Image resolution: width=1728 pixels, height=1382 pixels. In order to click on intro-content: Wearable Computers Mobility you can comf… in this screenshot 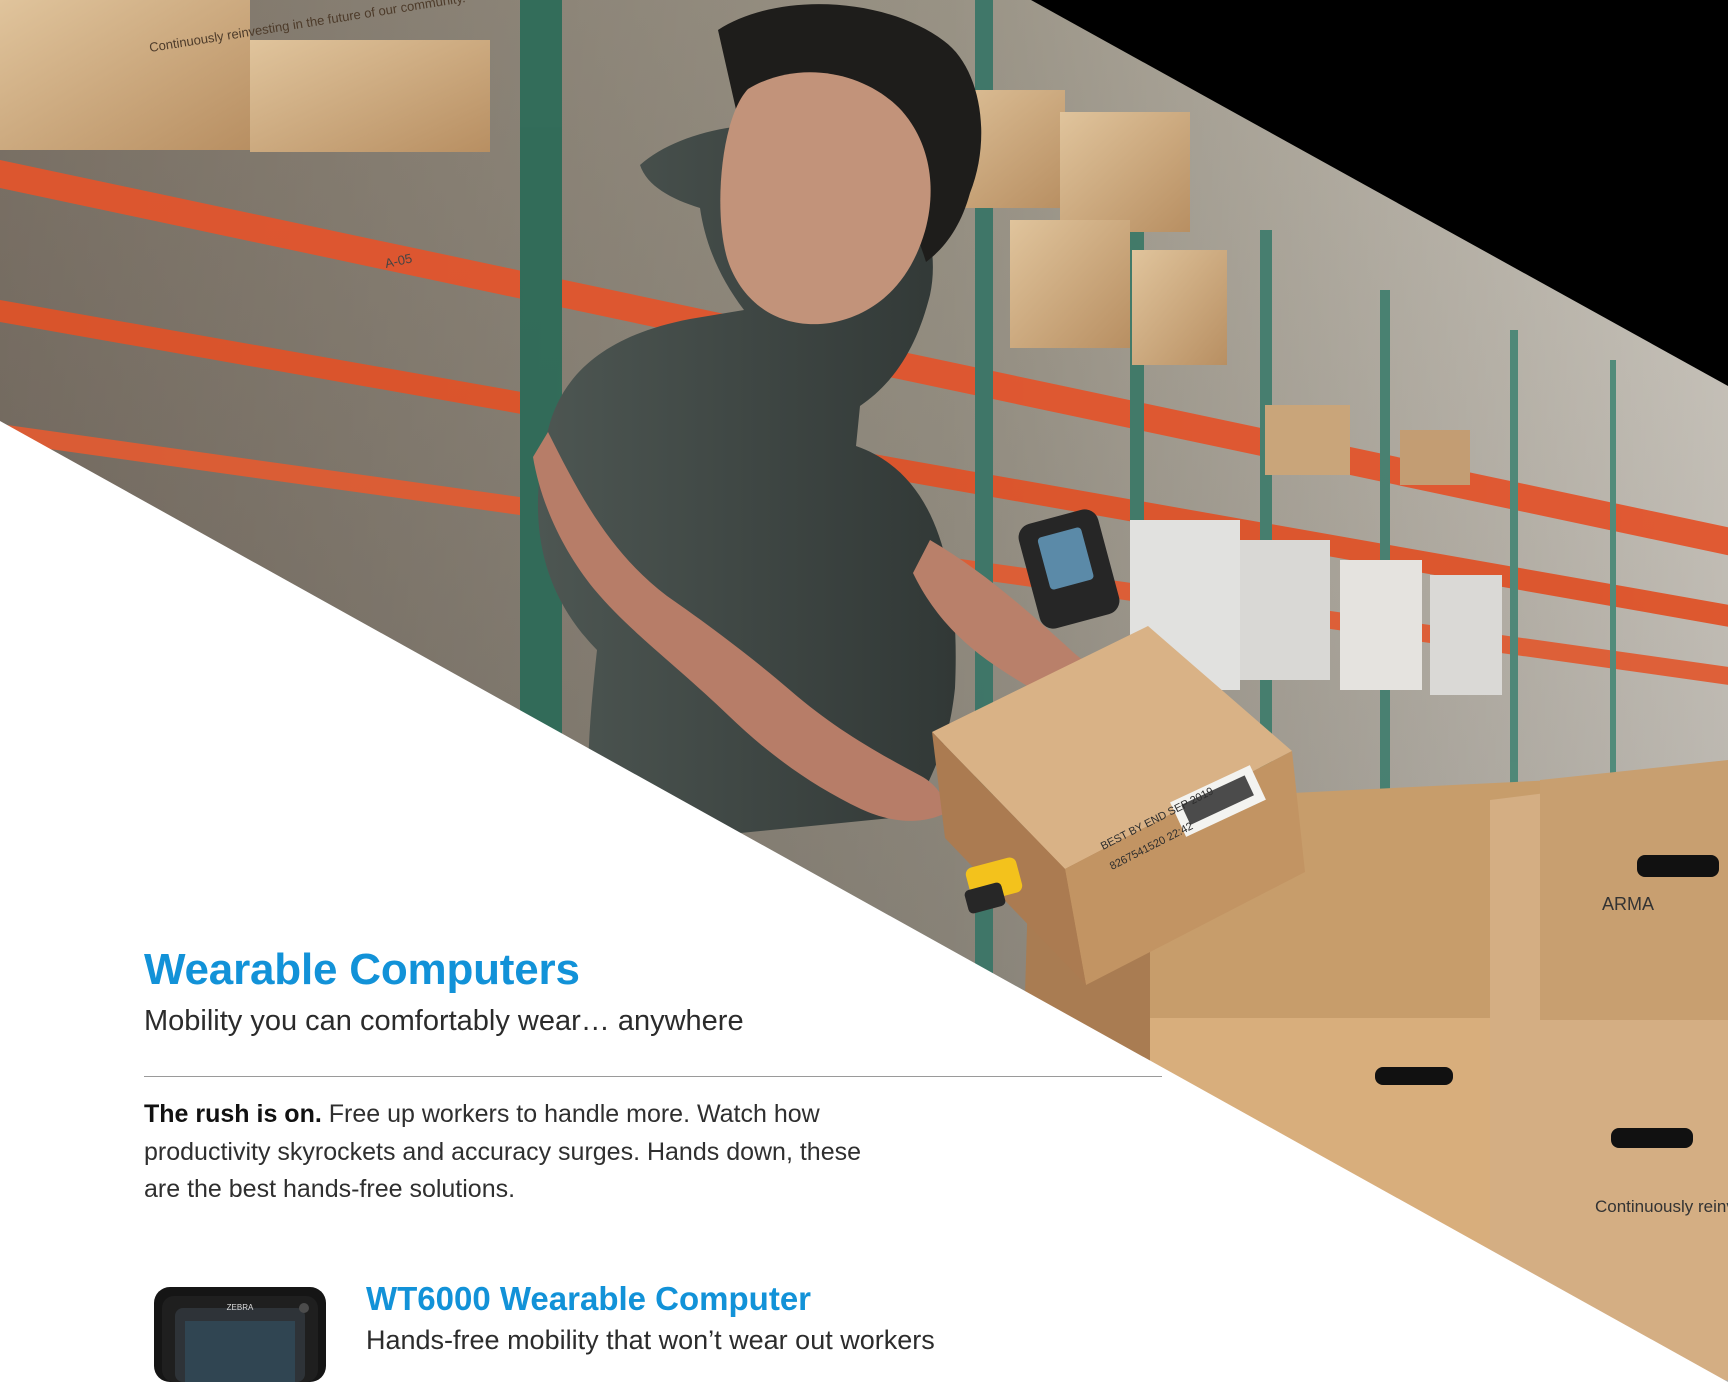, I will do `click(524, 992)`.